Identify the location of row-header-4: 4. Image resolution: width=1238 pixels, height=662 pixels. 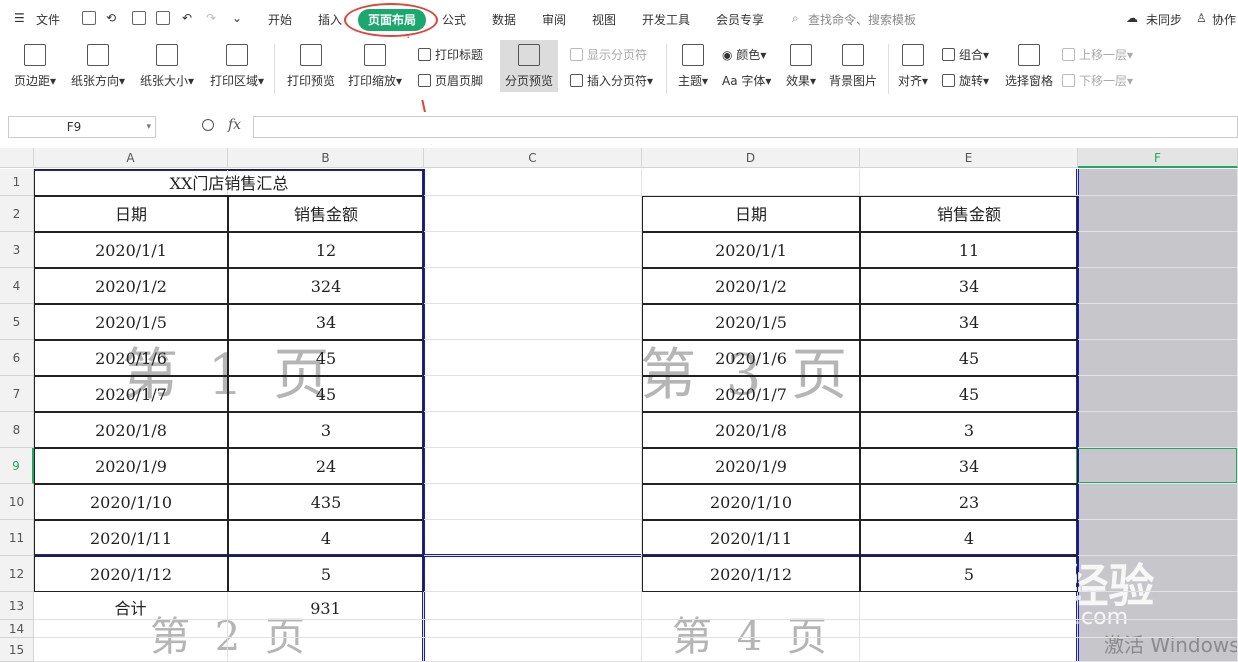
(17, 286).